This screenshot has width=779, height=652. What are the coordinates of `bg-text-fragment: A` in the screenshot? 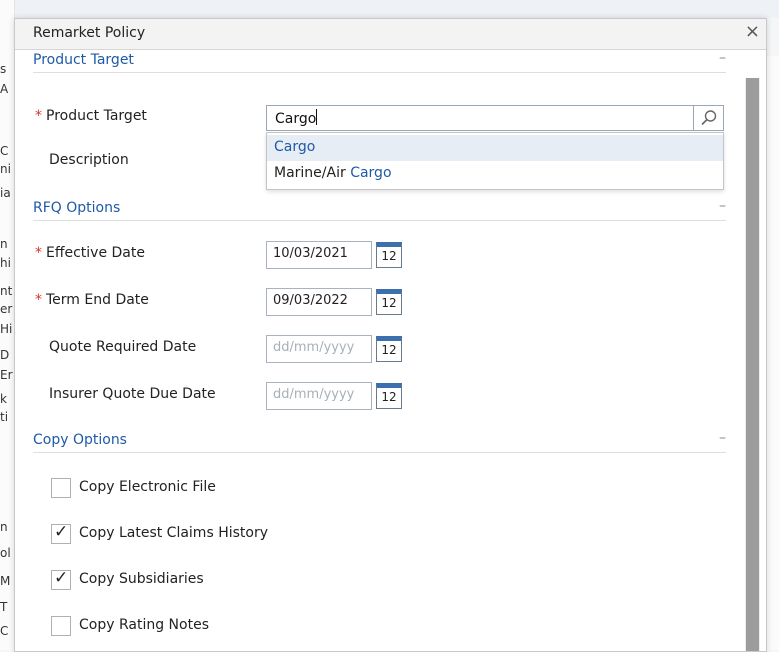 It's located at (4, 89).